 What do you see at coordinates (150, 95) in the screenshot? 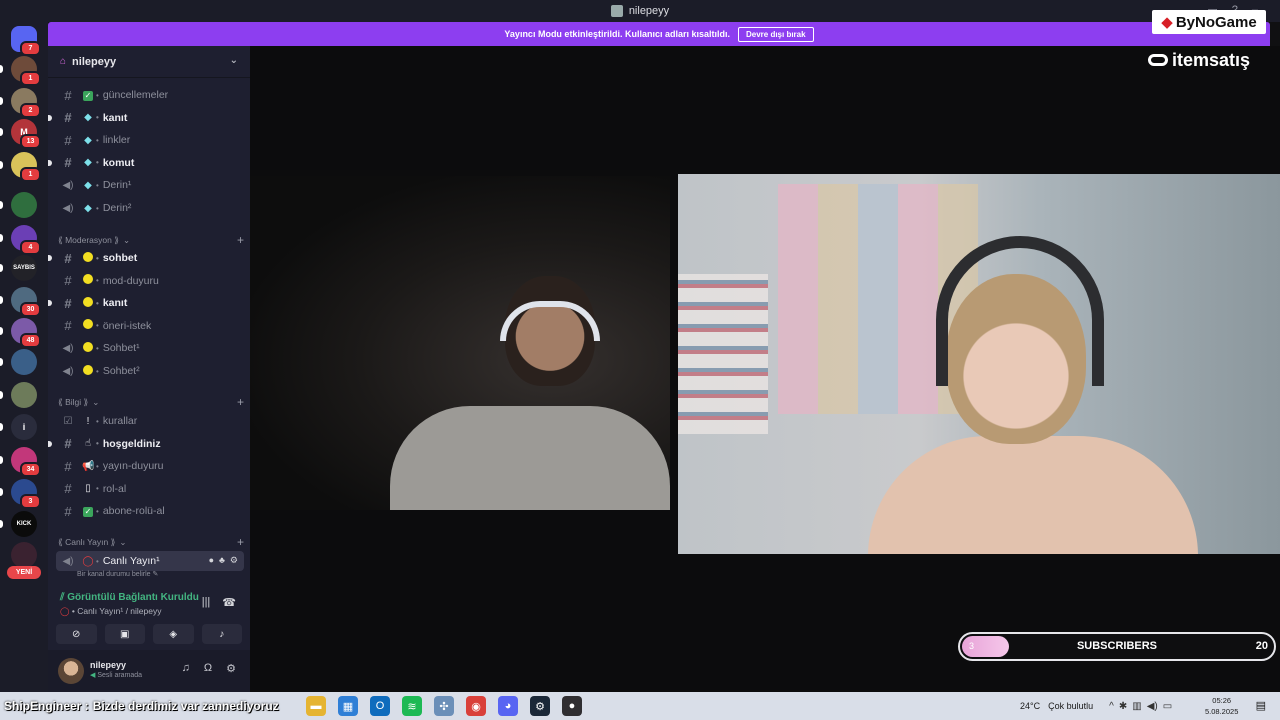
I see `text-channel: # ✓ • güncellemeler` at bounding box center [150, 95].